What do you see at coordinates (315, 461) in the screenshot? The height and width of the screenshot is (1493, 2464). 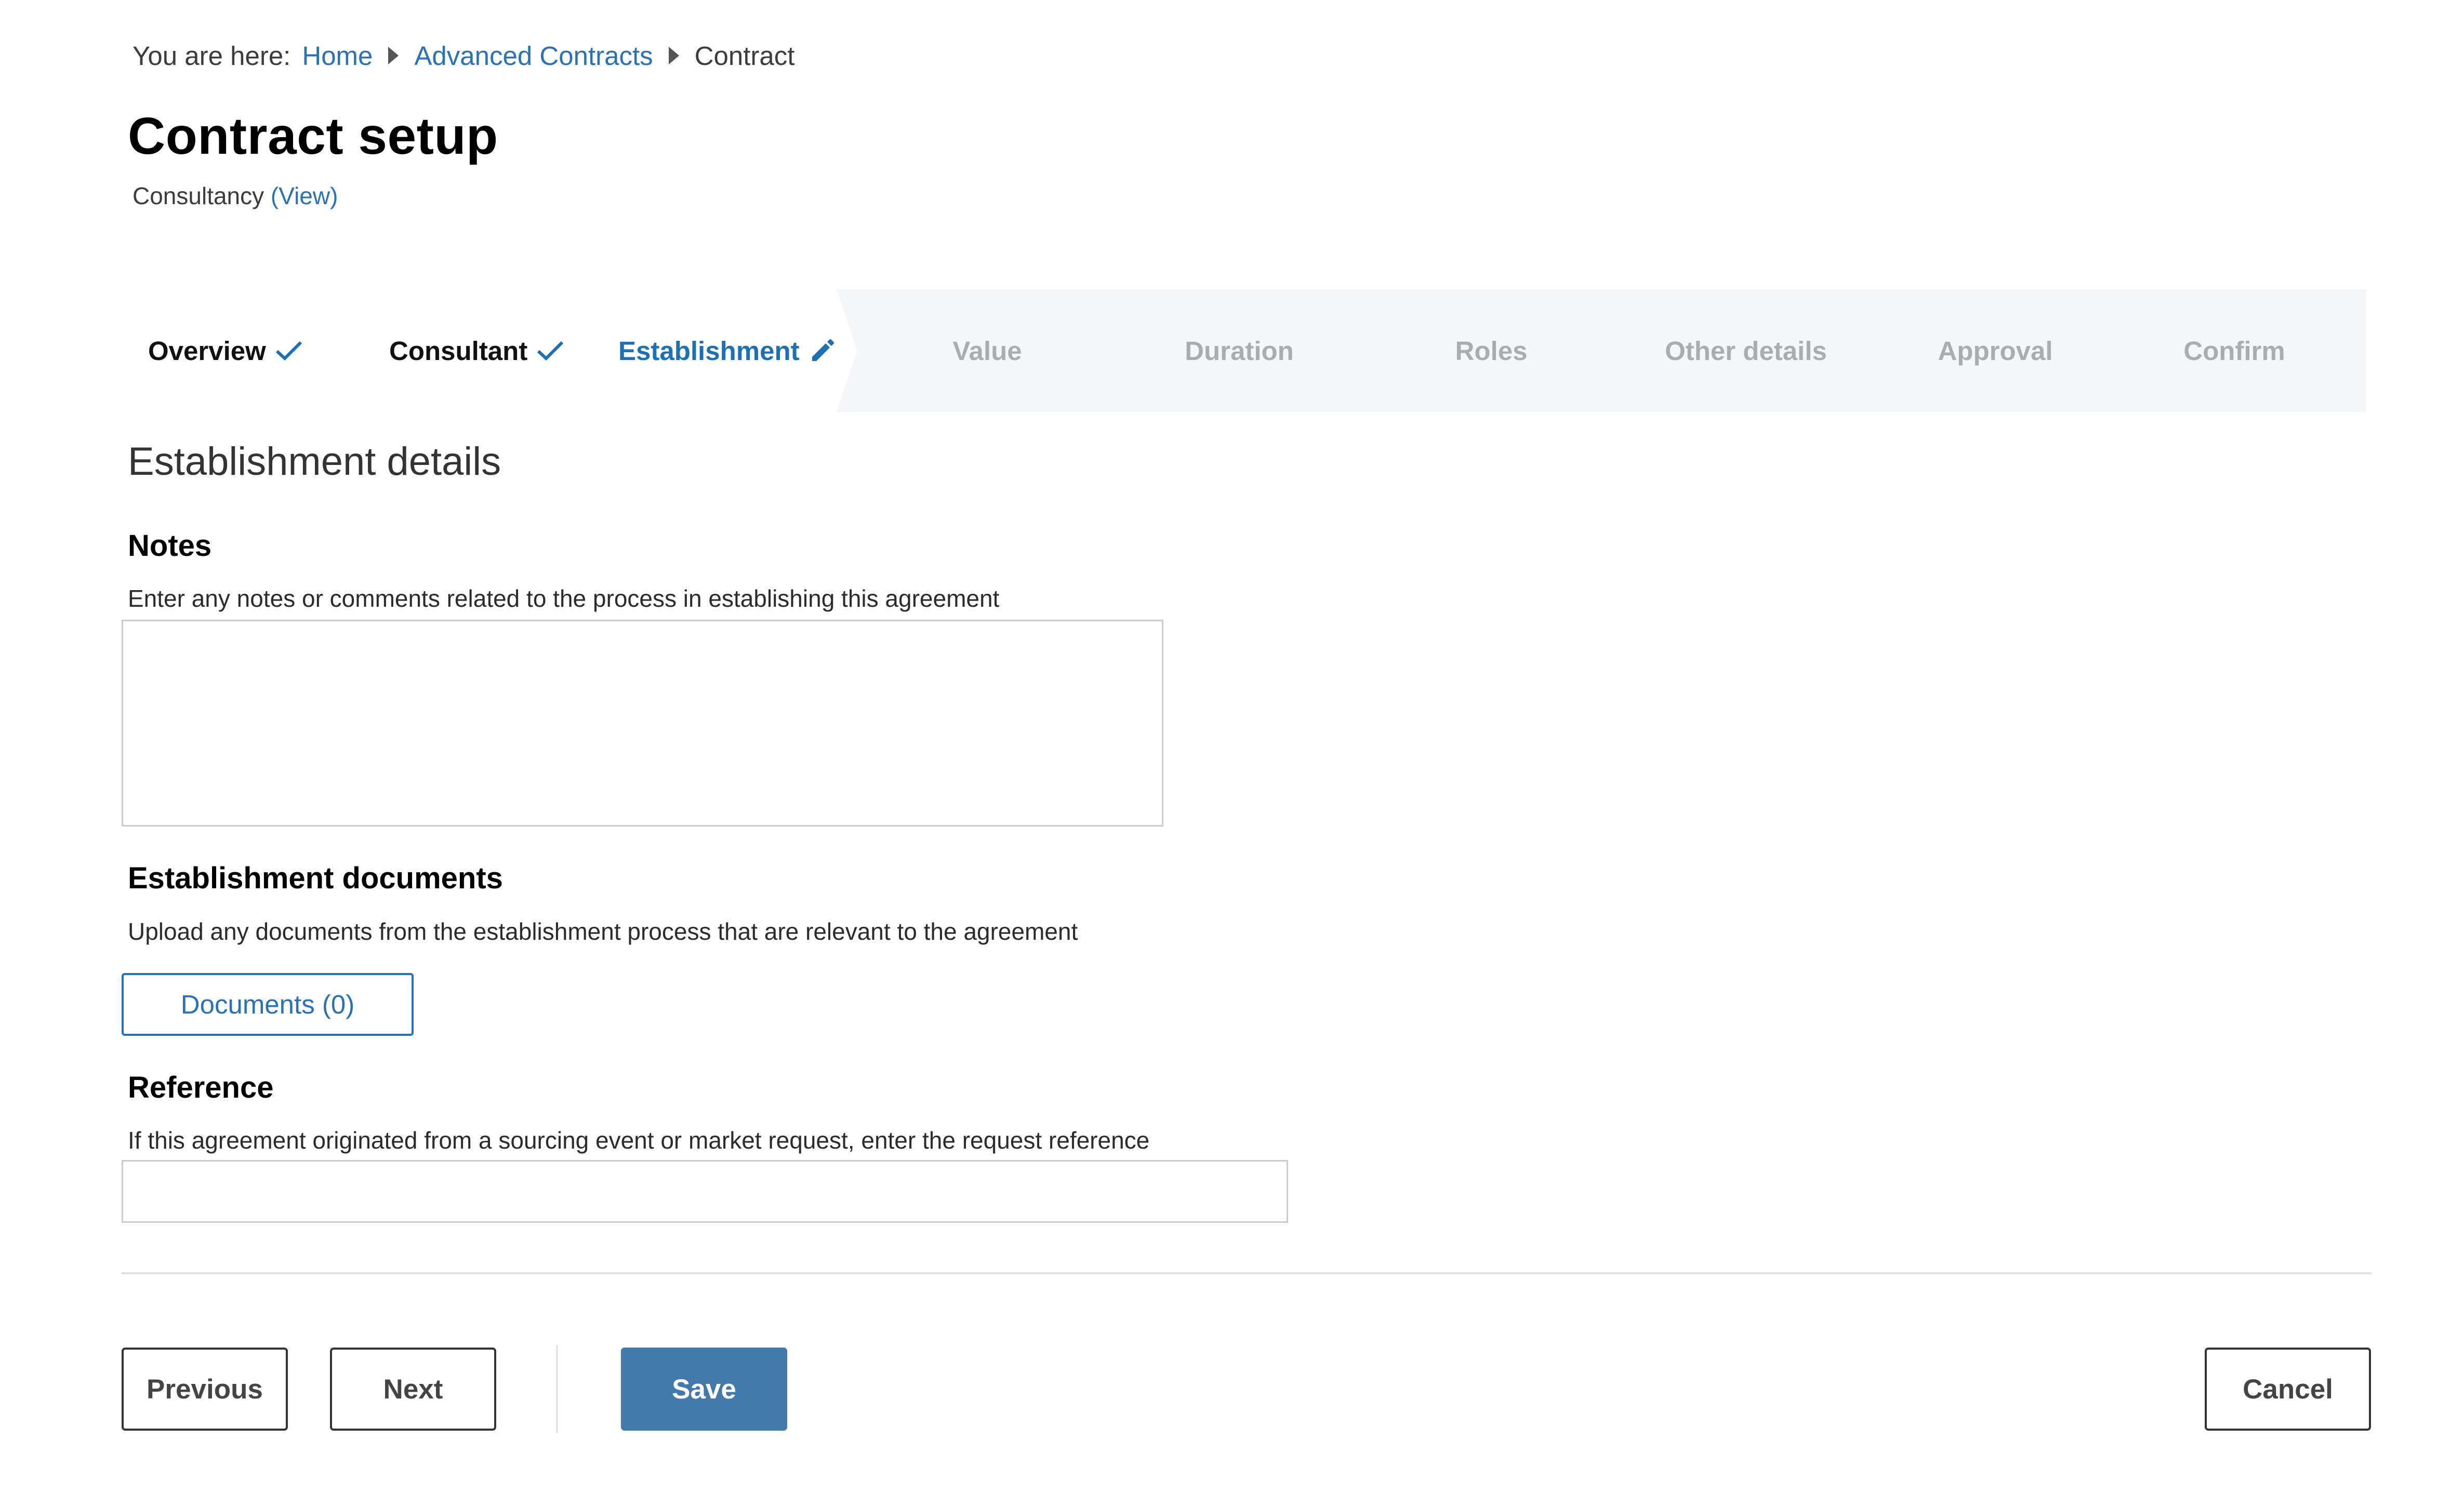 I see `section-title: Establishment details` at bounding box center [315, 461].